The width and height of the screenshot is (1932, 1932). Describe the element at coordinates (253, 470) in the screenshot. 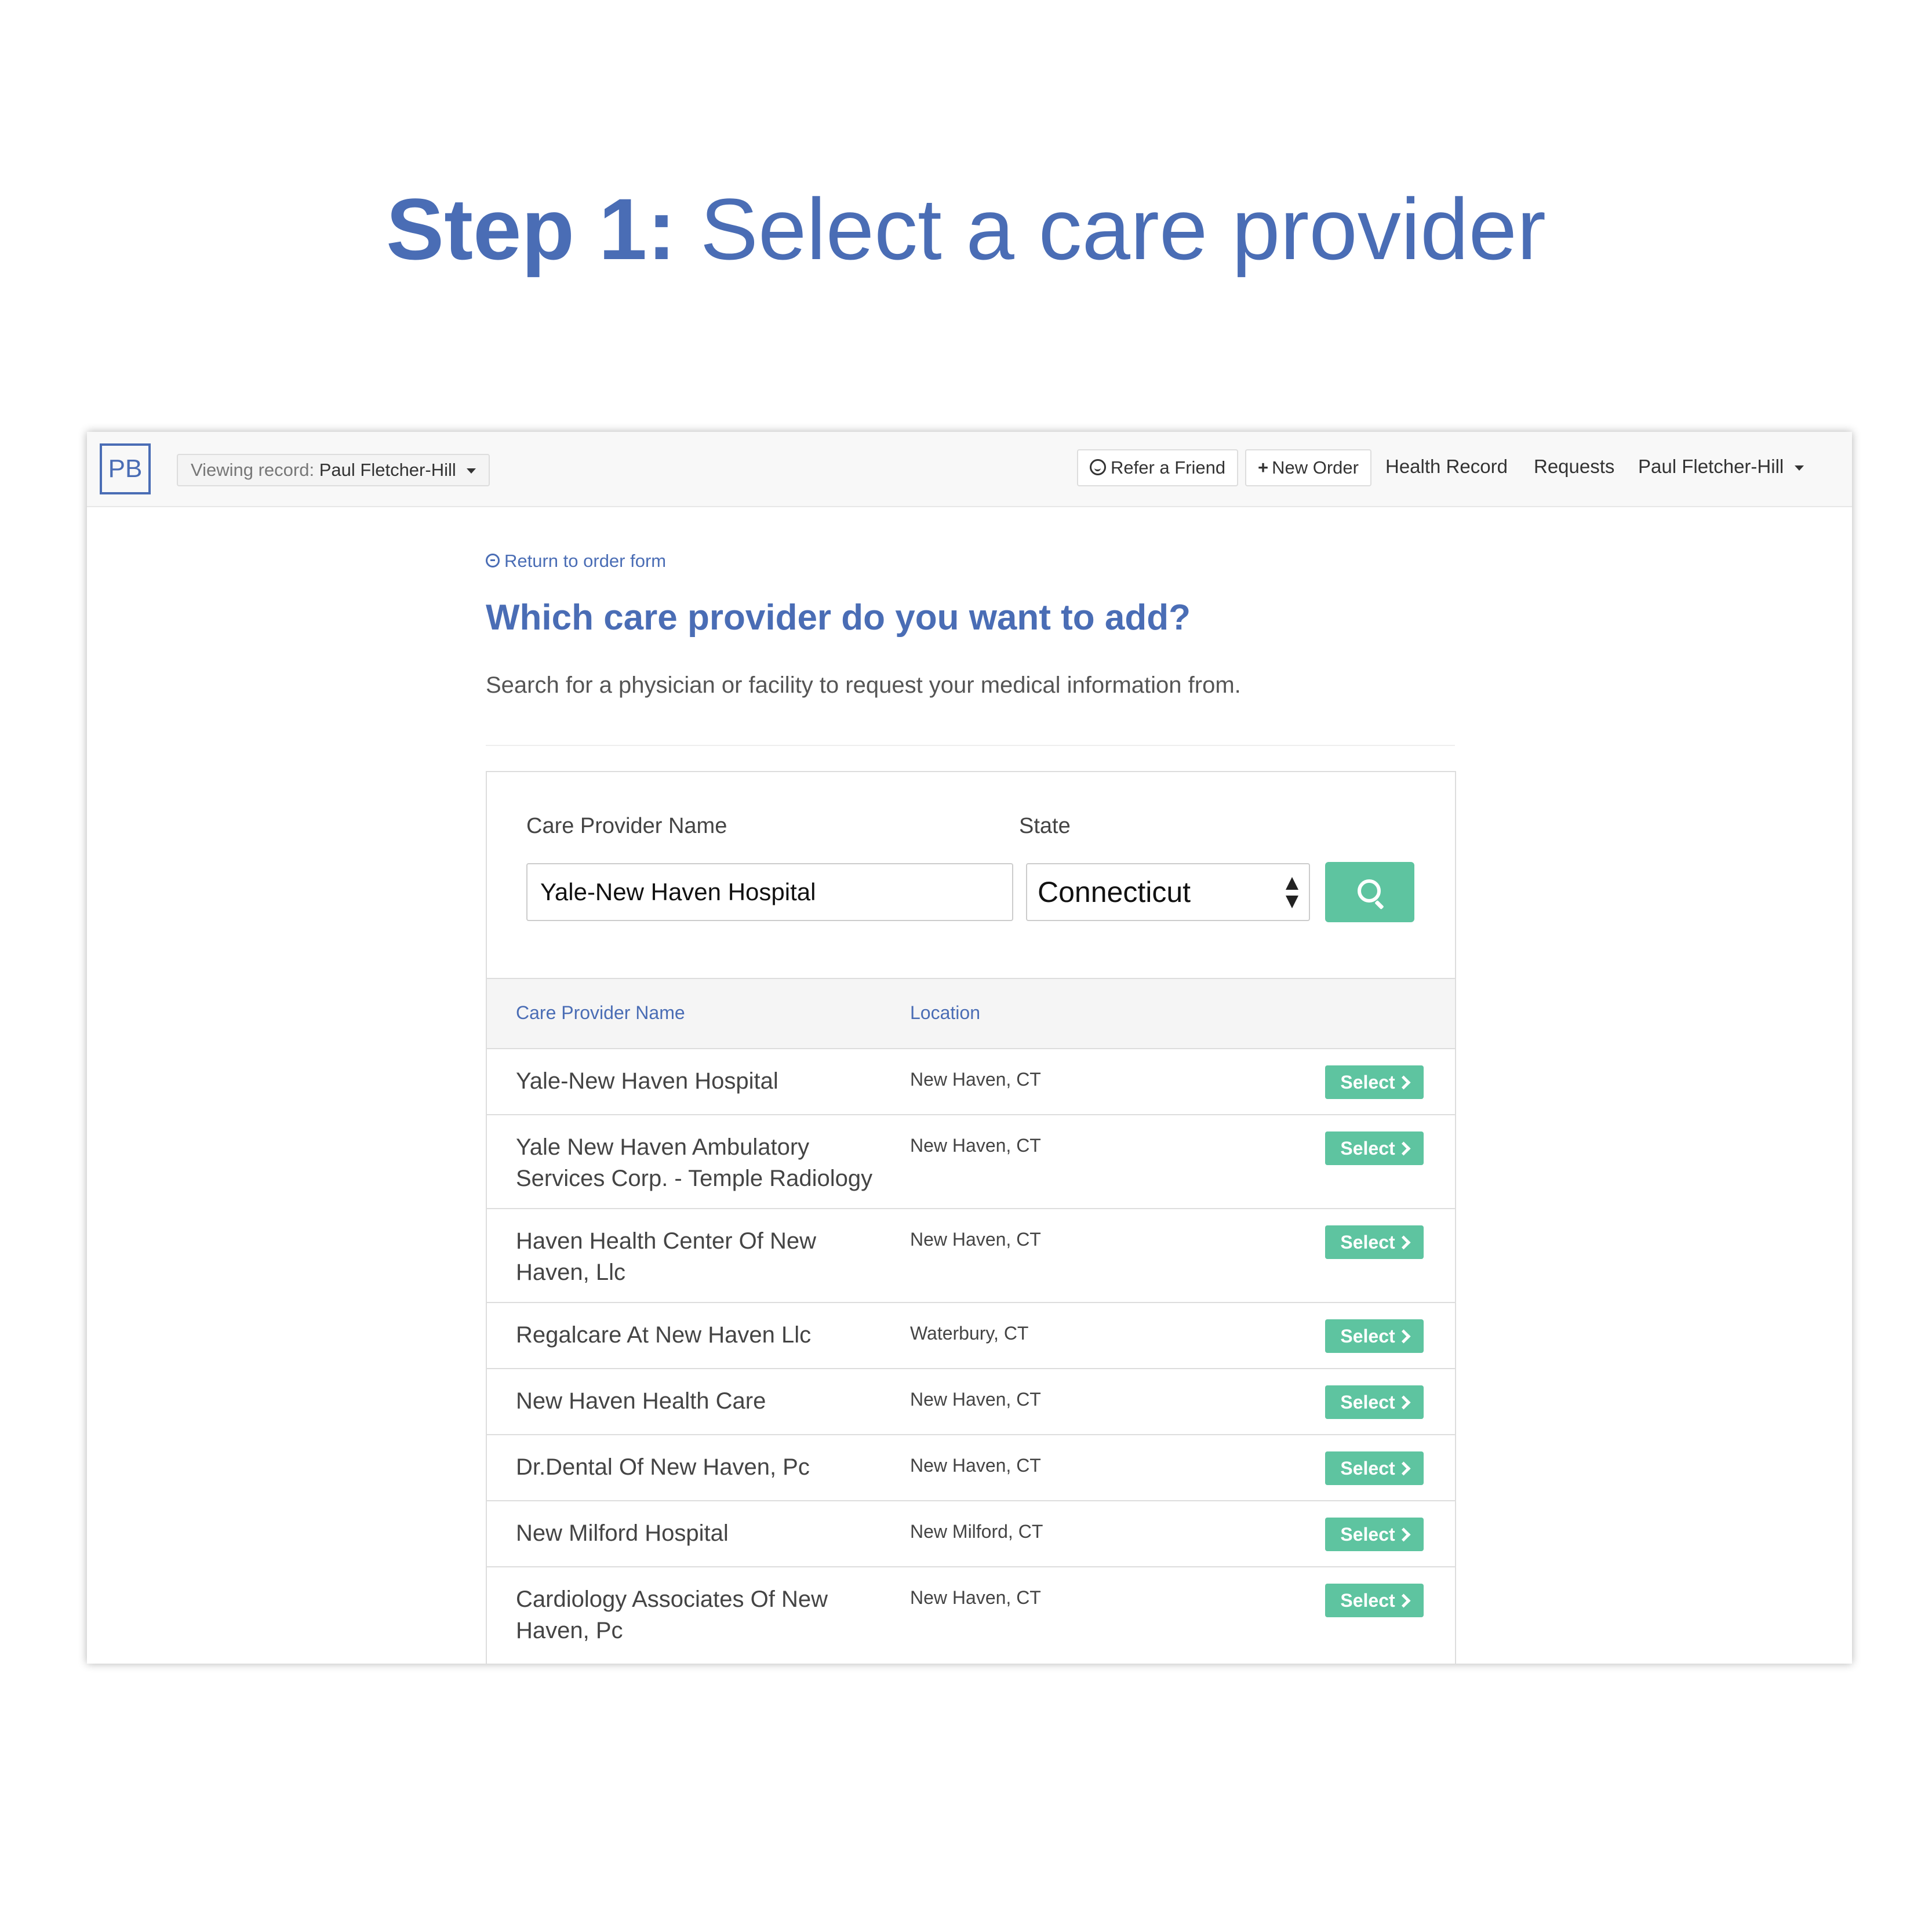

I see `viewing-record-label: Viewing record:` at that location.